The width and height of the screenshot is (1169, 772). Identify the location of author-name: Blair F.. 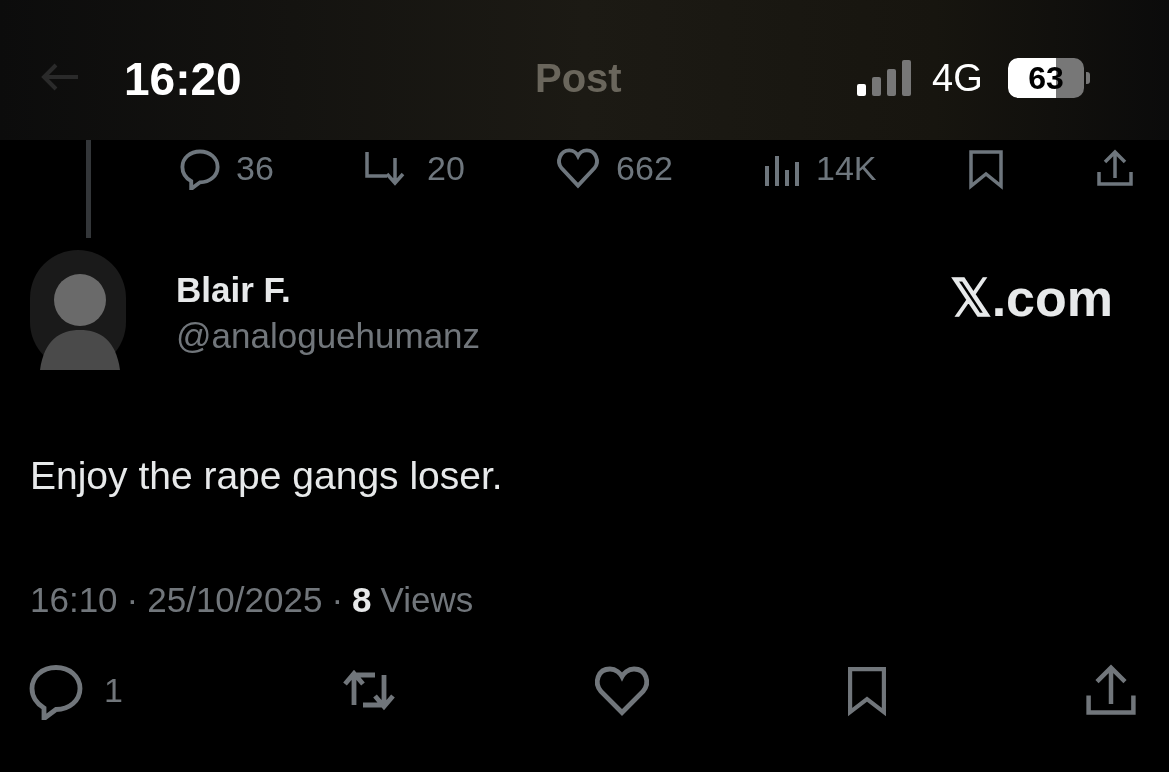
(328, 290).